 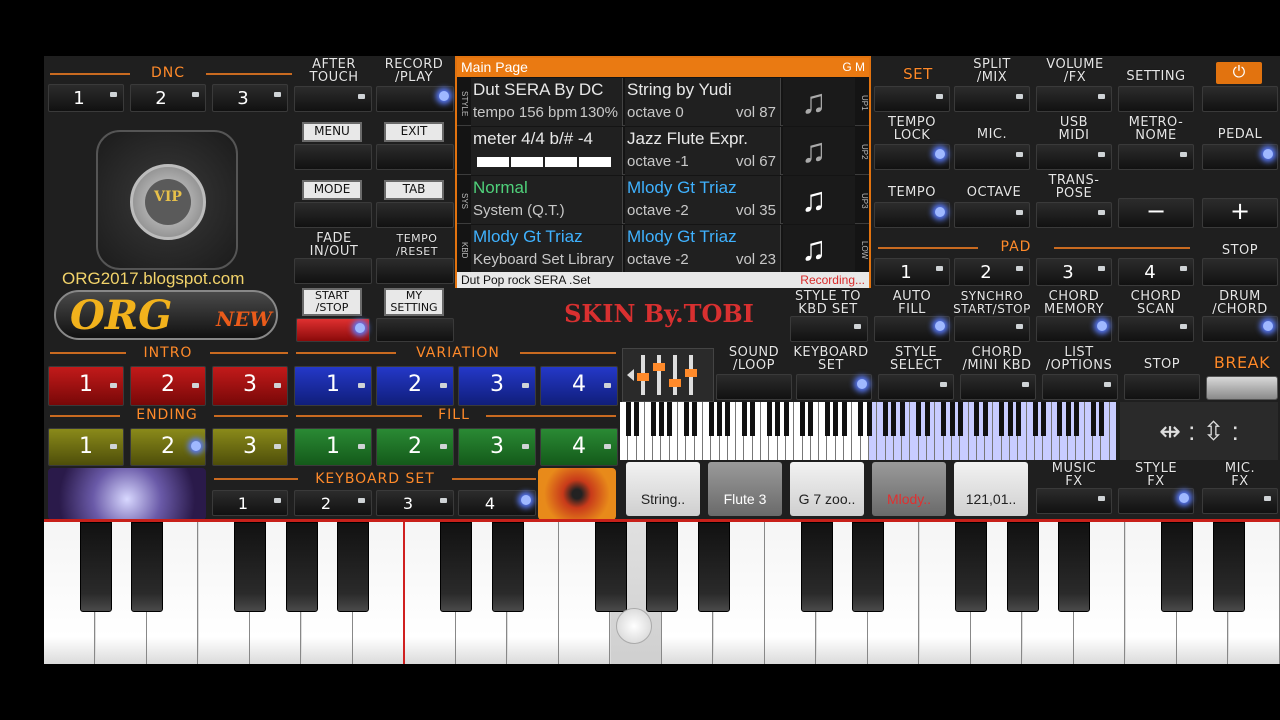 What do you see at coordinates (992, 329) in the screenshot?
I see `synchro-button` at bounding box center [992, 329].